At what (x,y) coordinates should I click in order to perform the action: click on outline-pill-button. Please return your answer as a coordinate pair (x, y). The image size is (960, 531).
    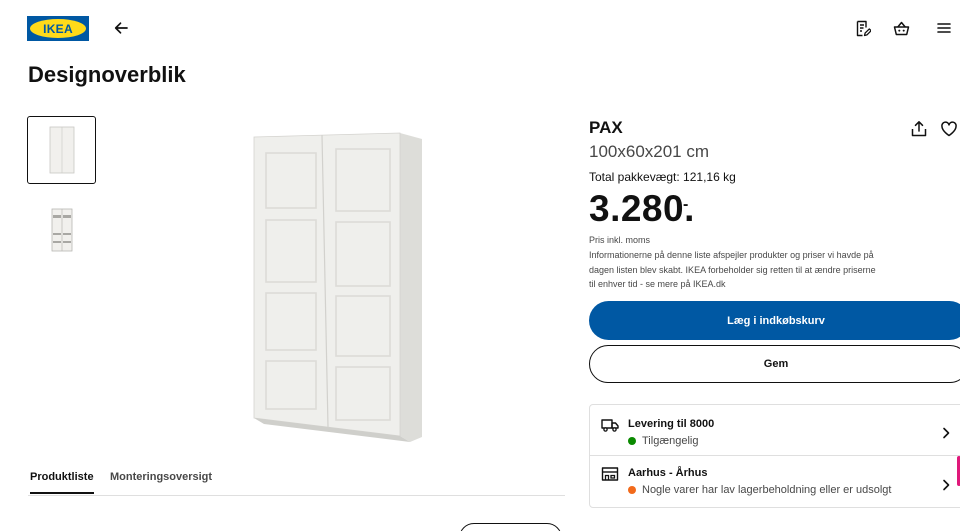
    Looking at the image, I should click on (510, 527).